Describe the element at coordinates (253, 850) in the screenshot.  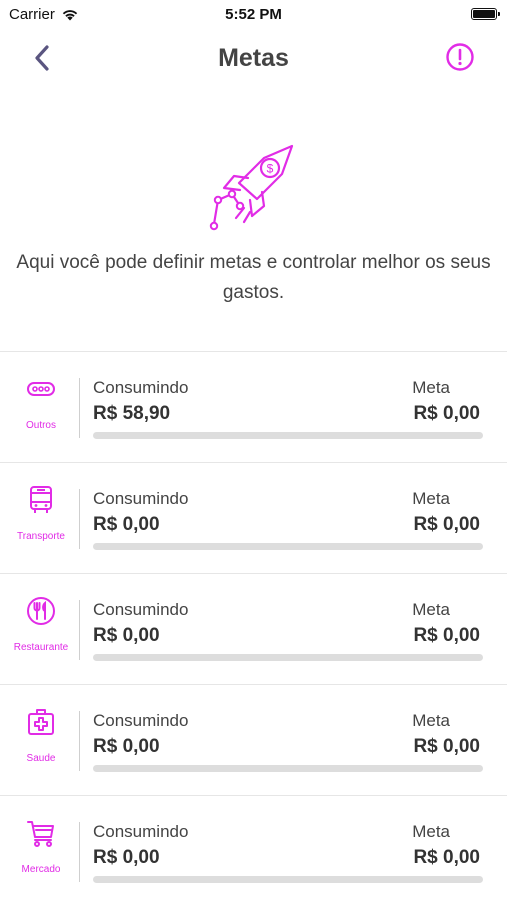
I see `goal-row-mercado: Mercado Consumindo R$ 0,00 Meta R$ 0,00` at that location.